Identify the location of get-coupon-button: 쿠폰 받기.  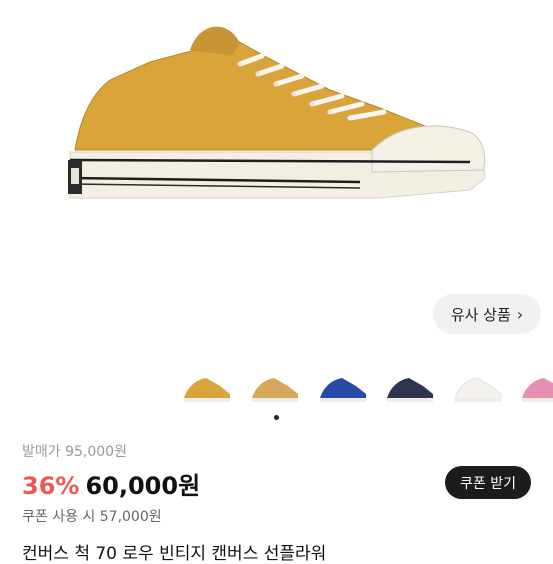
(488, 482).